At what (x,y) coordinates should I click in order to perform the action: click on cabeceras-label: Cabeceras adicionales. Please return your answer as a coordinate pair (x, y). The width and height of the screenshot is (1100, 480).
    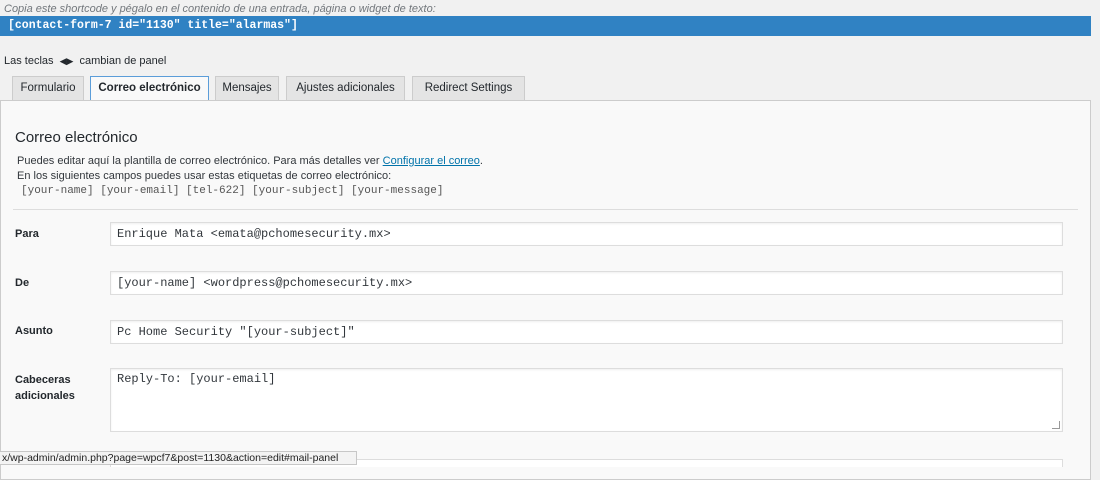
    Looking at the image, I should click on (45, 388).